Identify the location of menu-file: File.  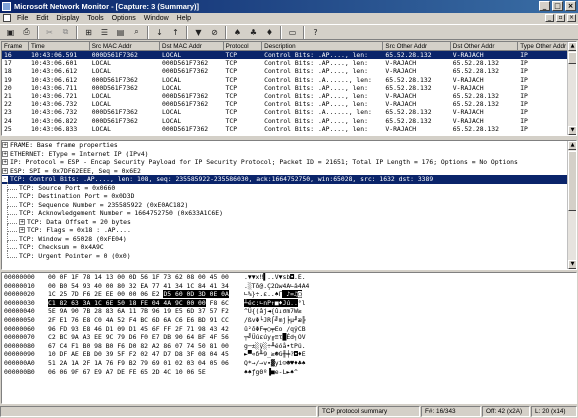
(22, 18).